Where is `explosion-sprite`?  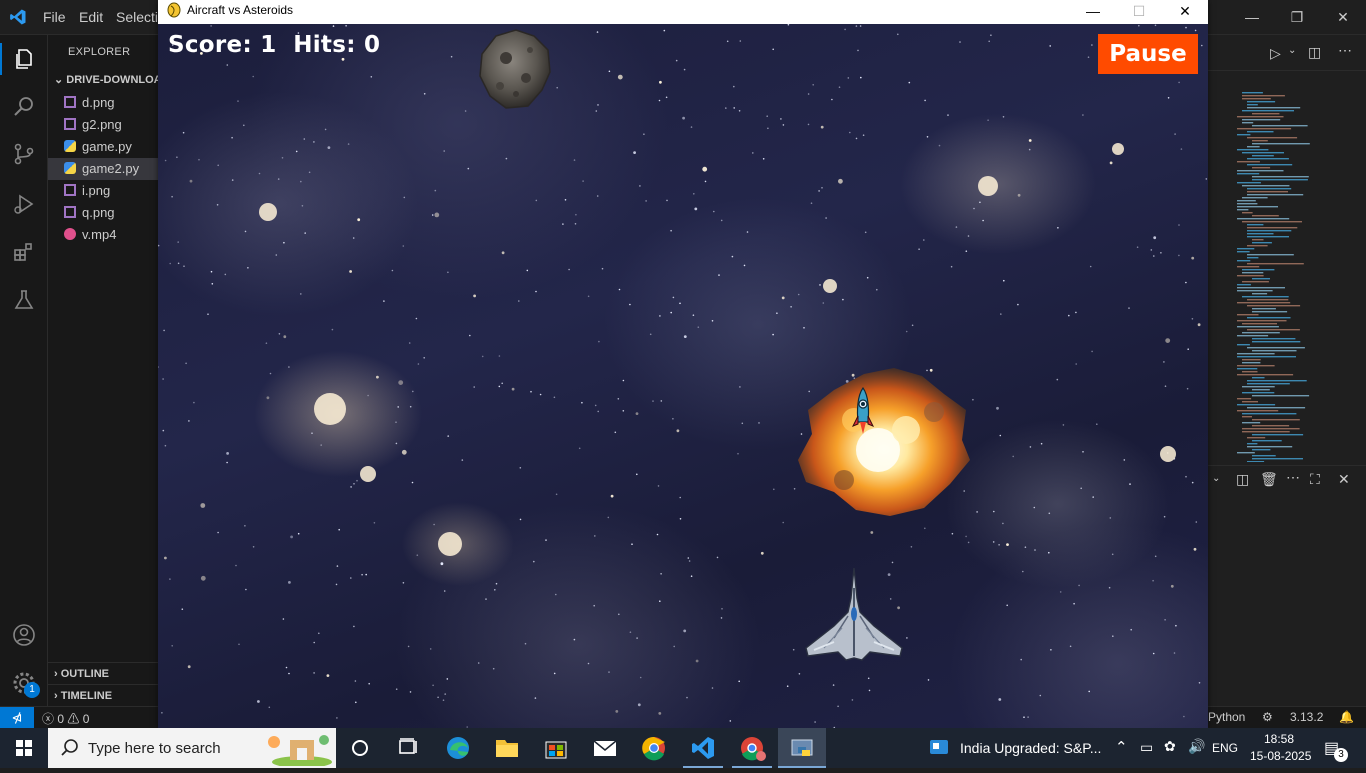
explosion-sprite is located at coordinates (884, 442).